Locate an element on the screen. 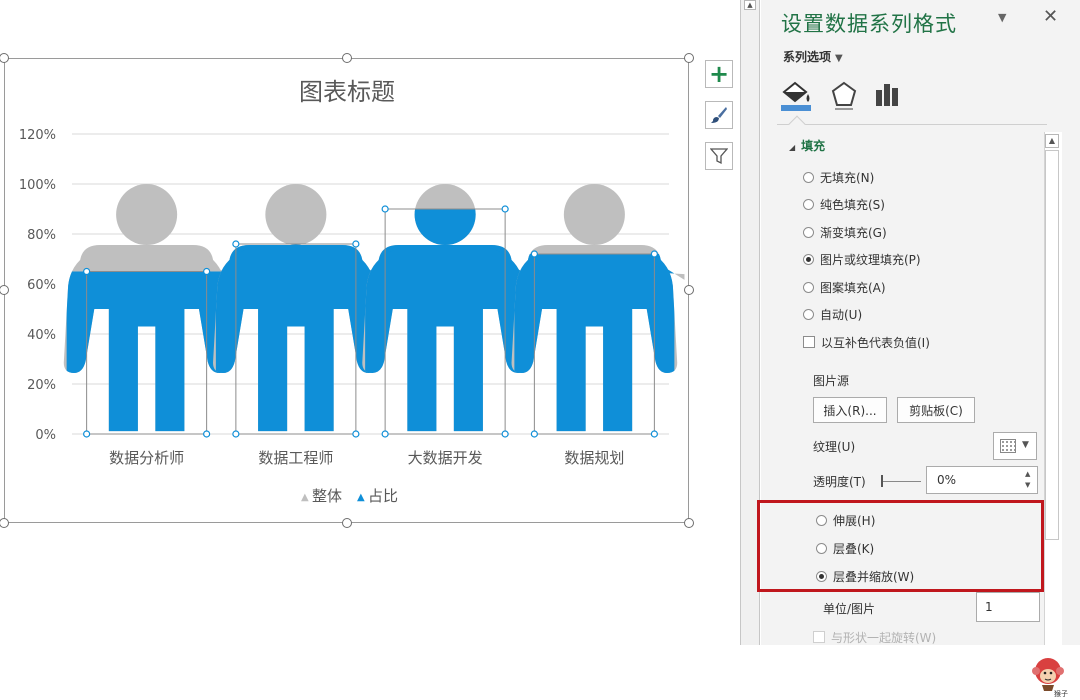 The image size is (1080, 700). invert-negative-checkbox-row: 以互补色代表负值(I) is located at coordinates (866, 342).